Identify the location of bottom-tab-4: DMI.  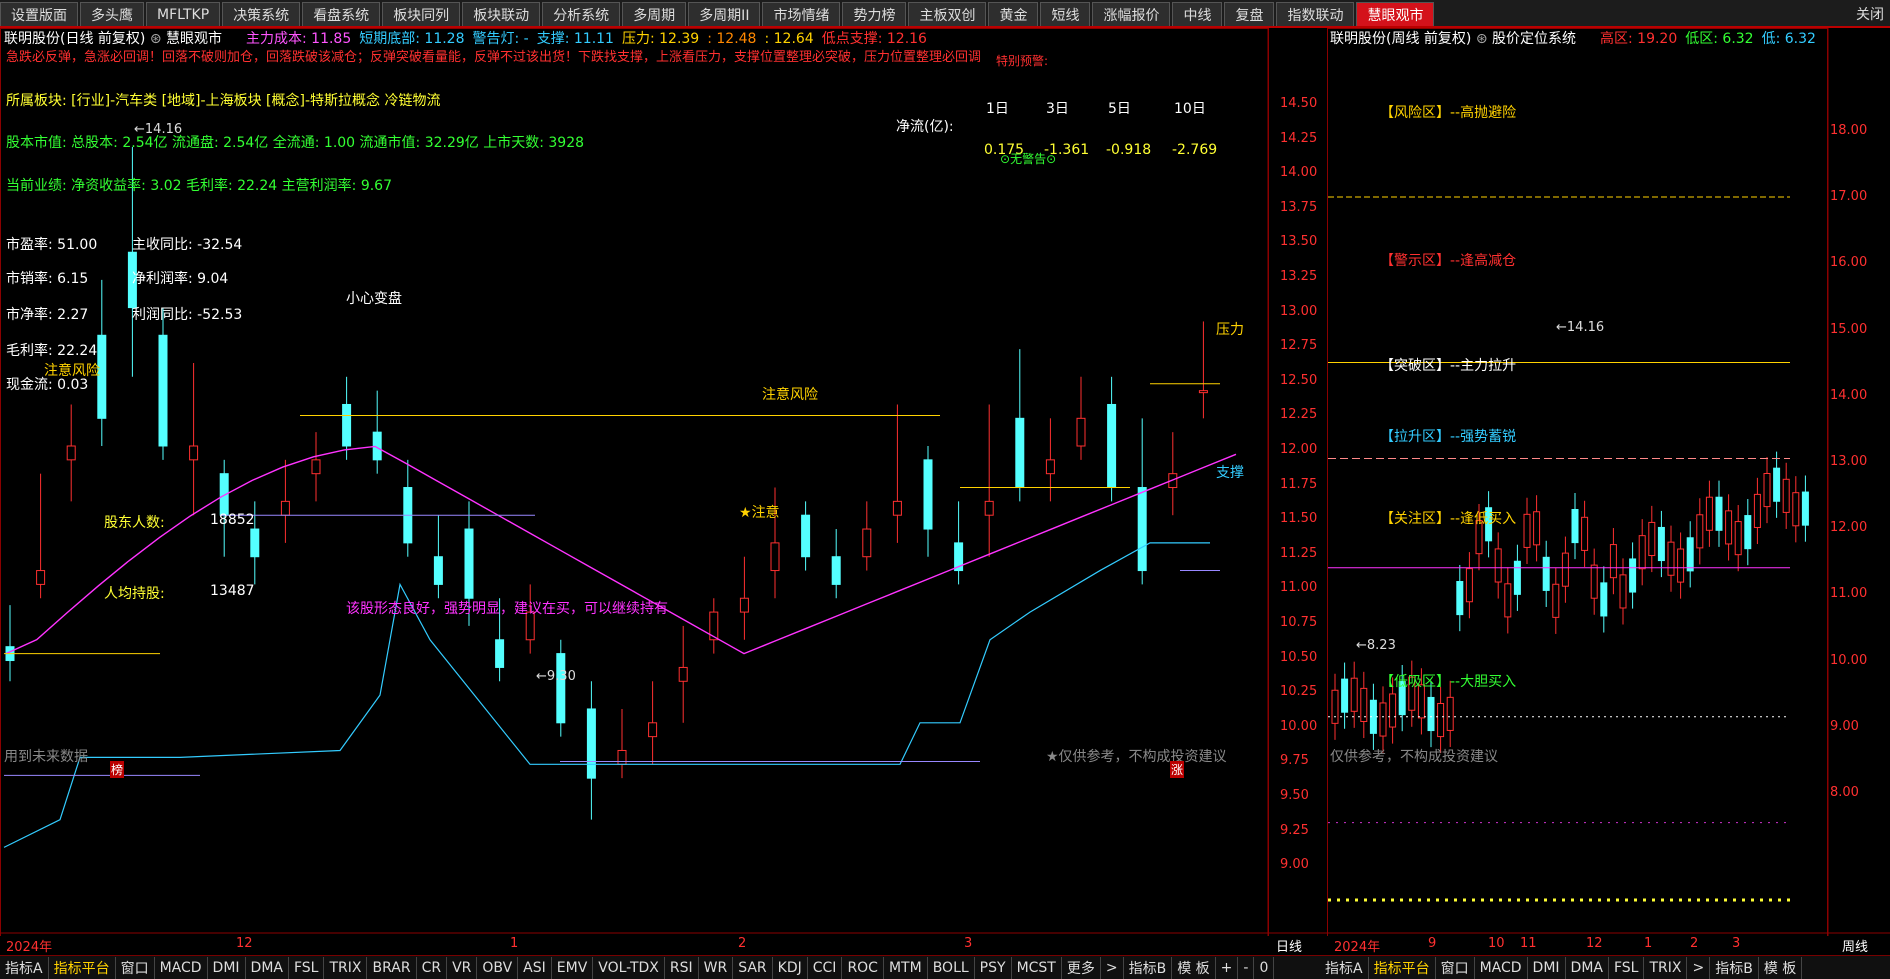
(227, 967).